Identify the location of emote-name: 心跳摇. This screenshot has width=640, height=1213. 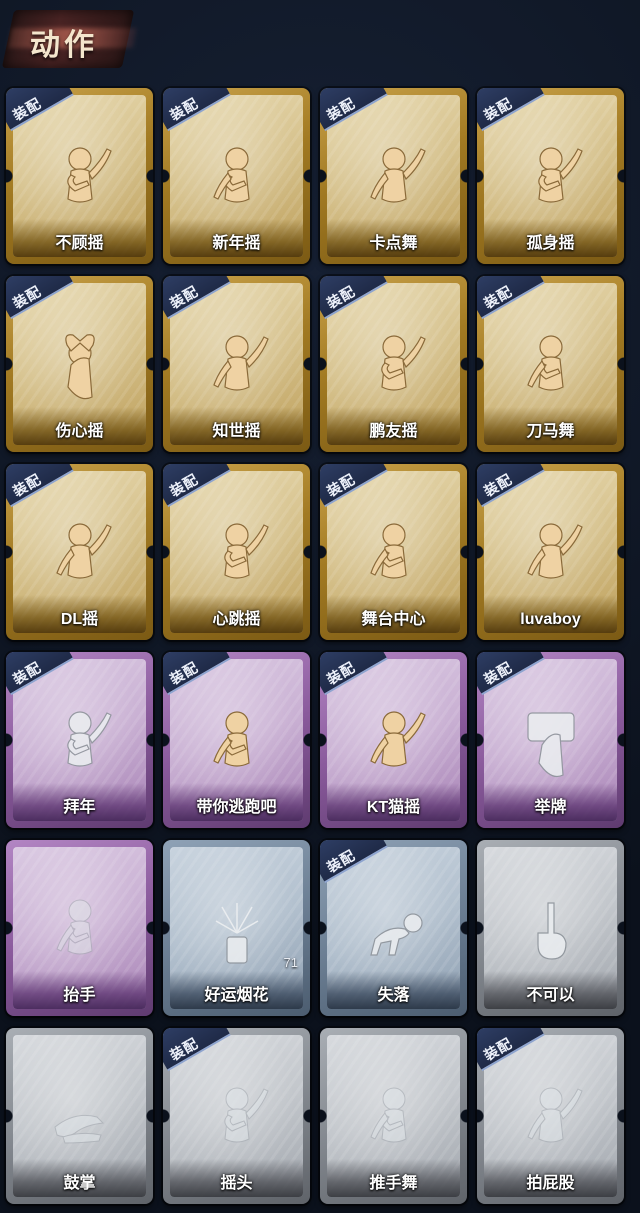
(236, 619).